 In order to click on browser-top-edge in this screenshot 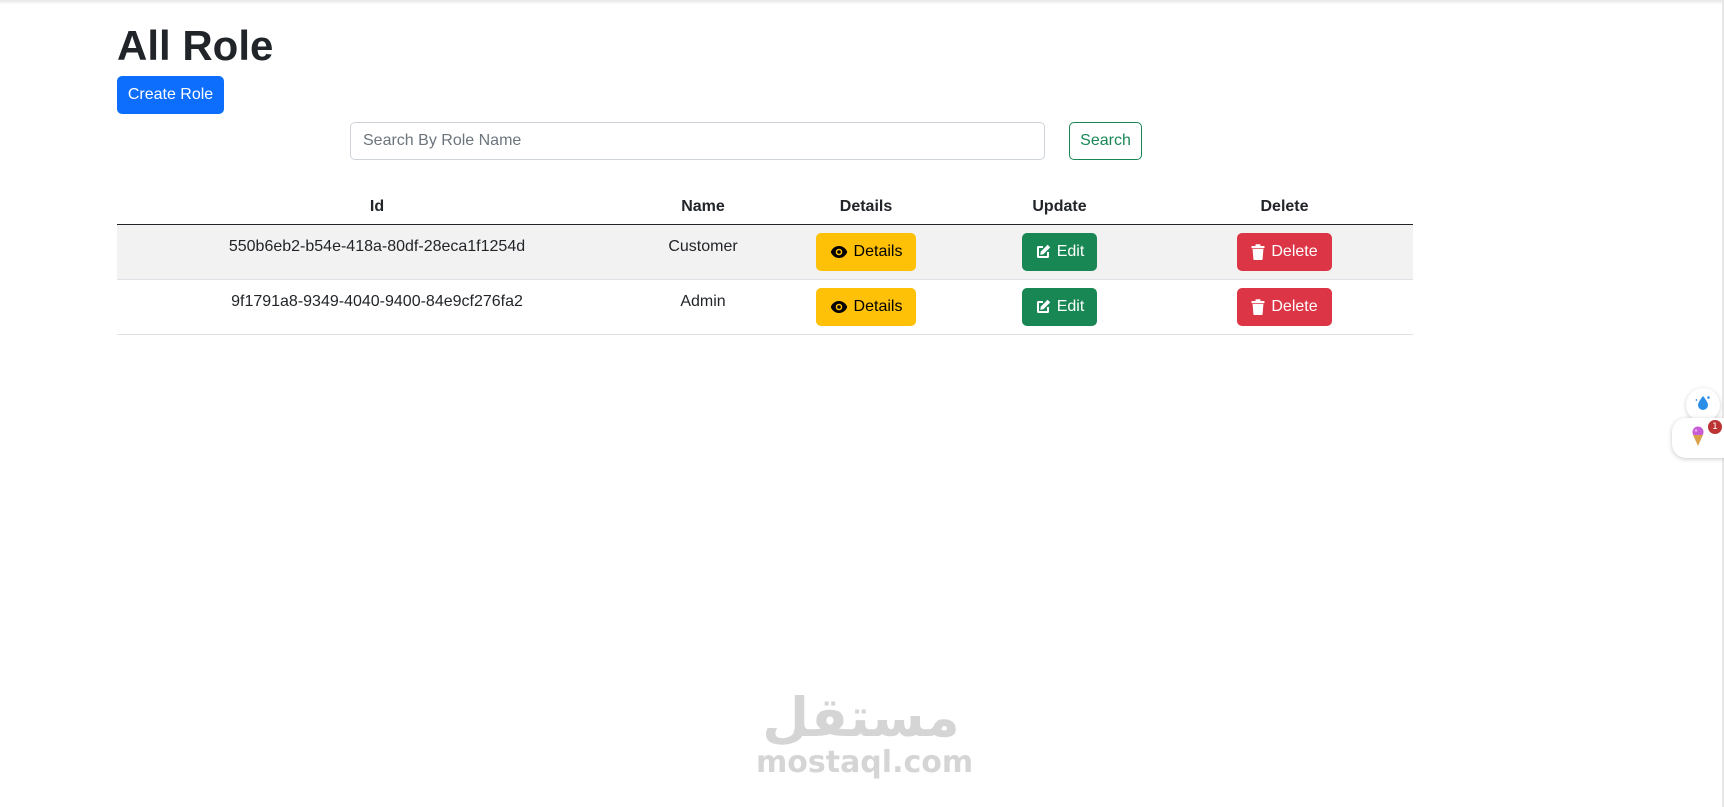, I will do `click(862, 2)`.